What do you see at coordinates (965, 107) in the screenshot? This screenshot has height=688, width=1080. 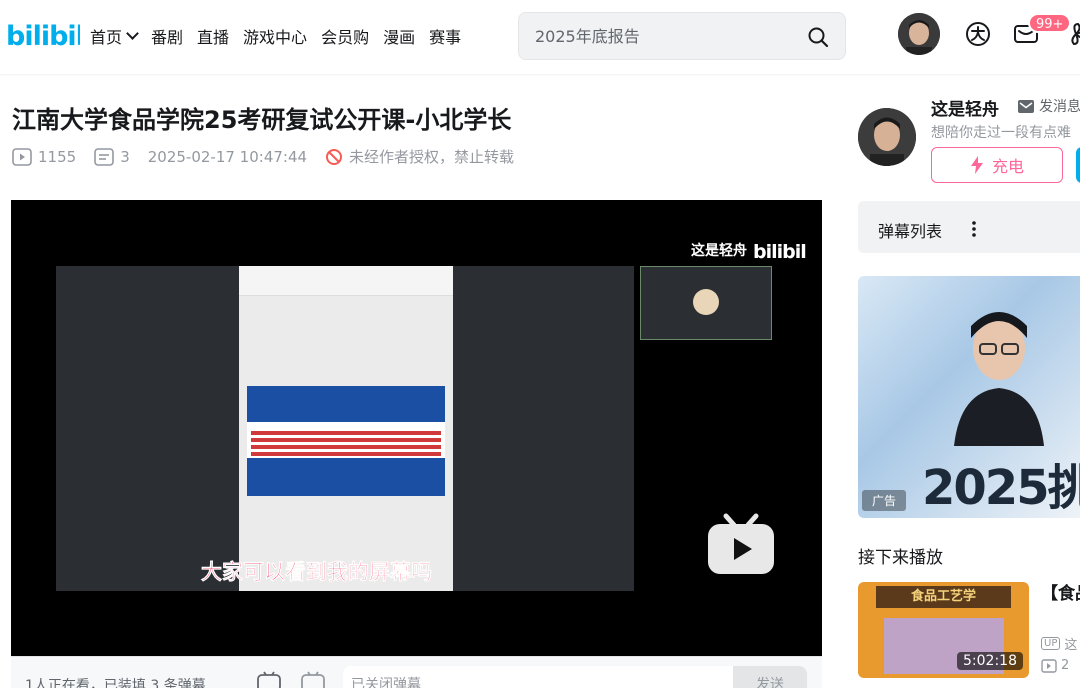 I see `uploader-name: 这是轻舟` at bounding box center [965, 107].